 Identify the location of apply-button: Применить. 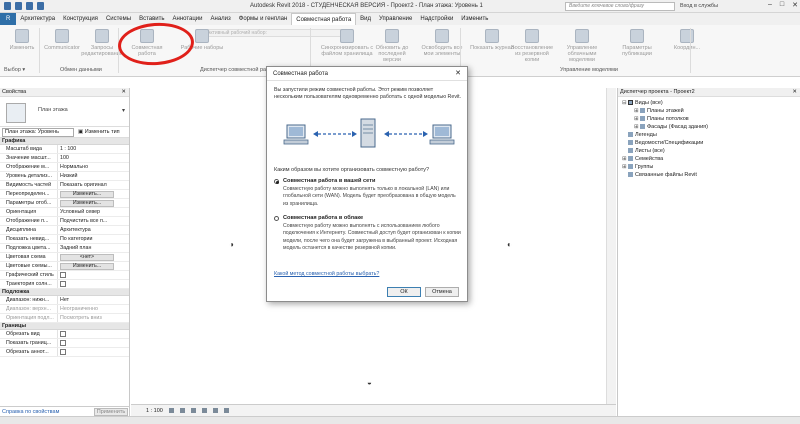
(111, 412).